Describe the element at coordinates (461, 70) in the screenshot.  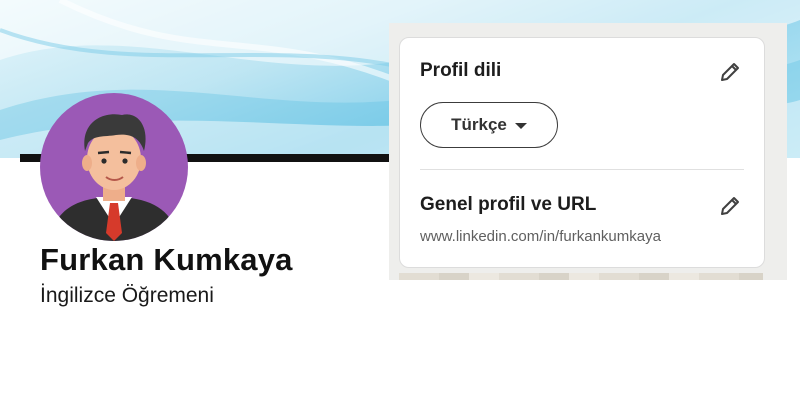
I see `profile-language-title: Profil dili` at that location.